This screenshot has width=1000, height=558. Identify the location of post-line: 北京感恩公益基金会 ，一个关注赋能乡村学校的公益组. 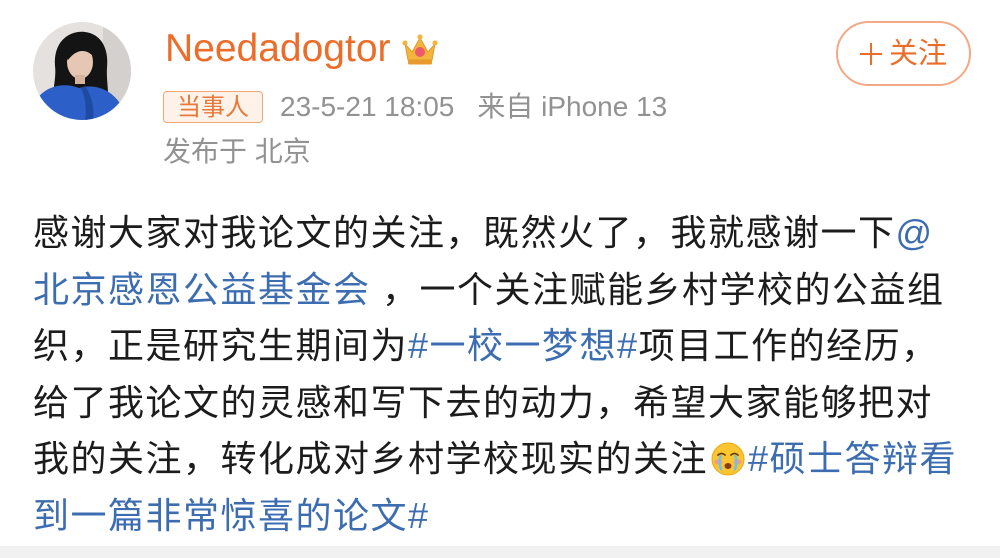
(508, 290).